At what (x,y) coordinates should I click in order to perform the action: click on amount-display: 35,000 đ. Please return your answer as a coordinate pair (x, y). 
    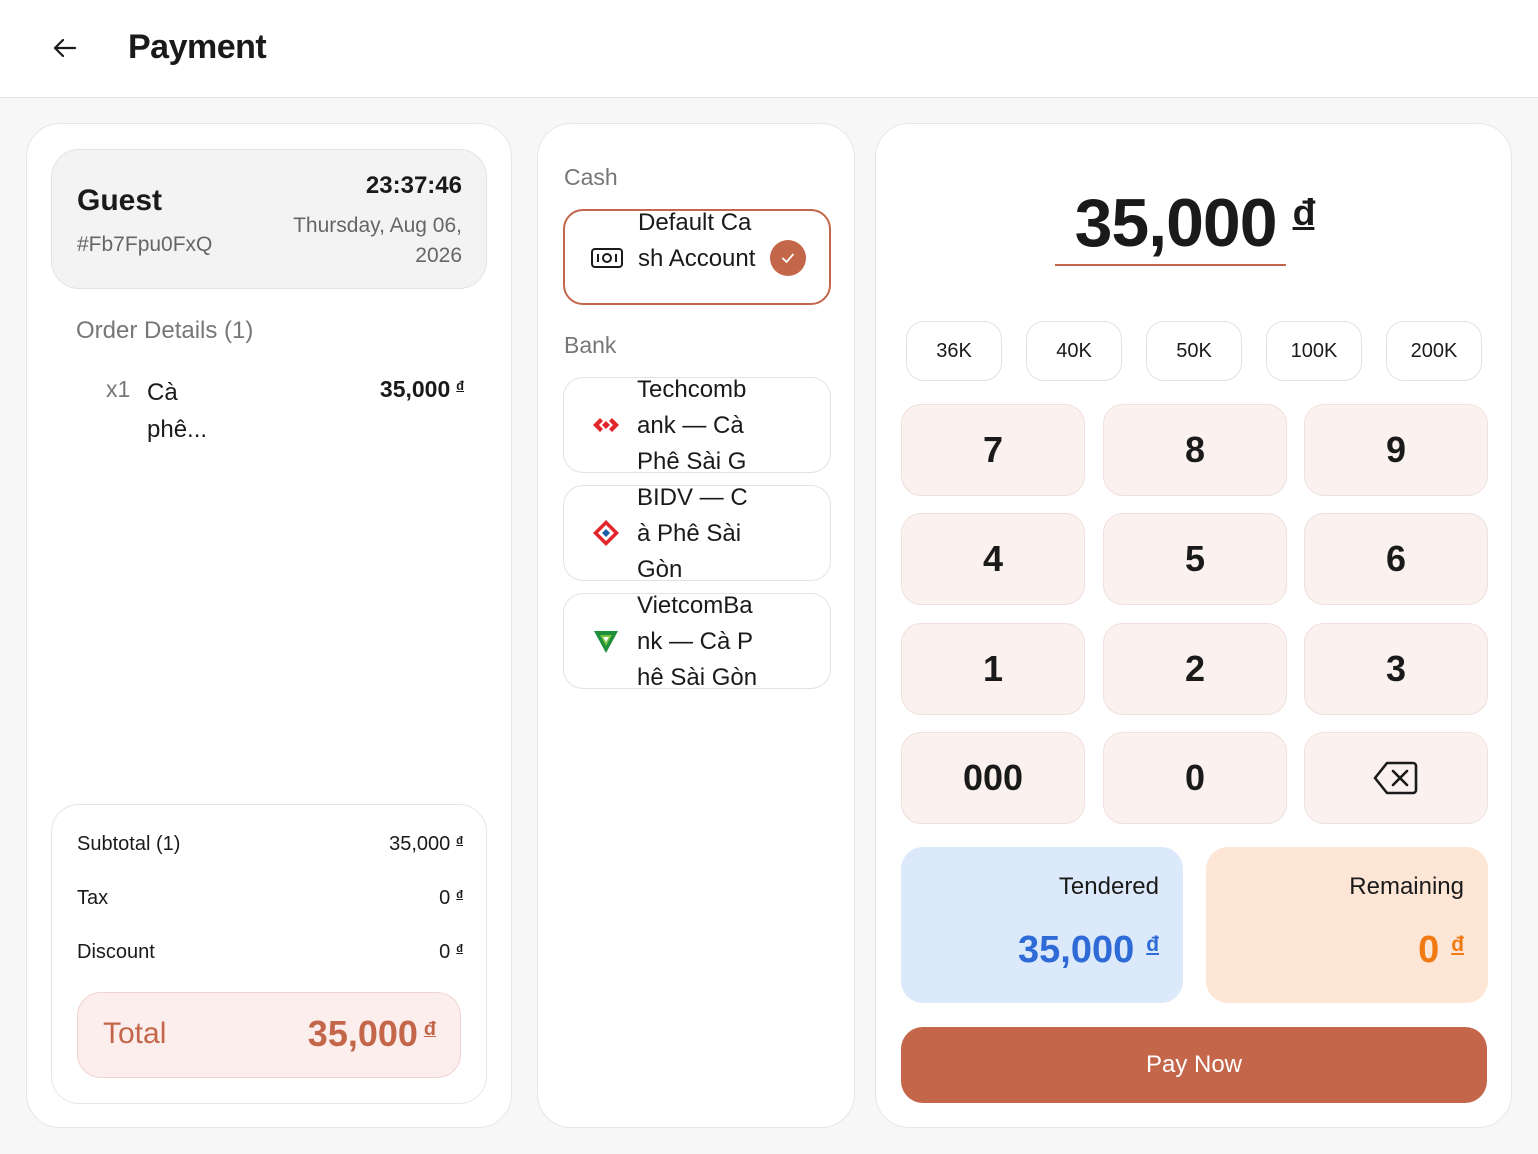
    Looking at the image, I should click on (1195, 223).